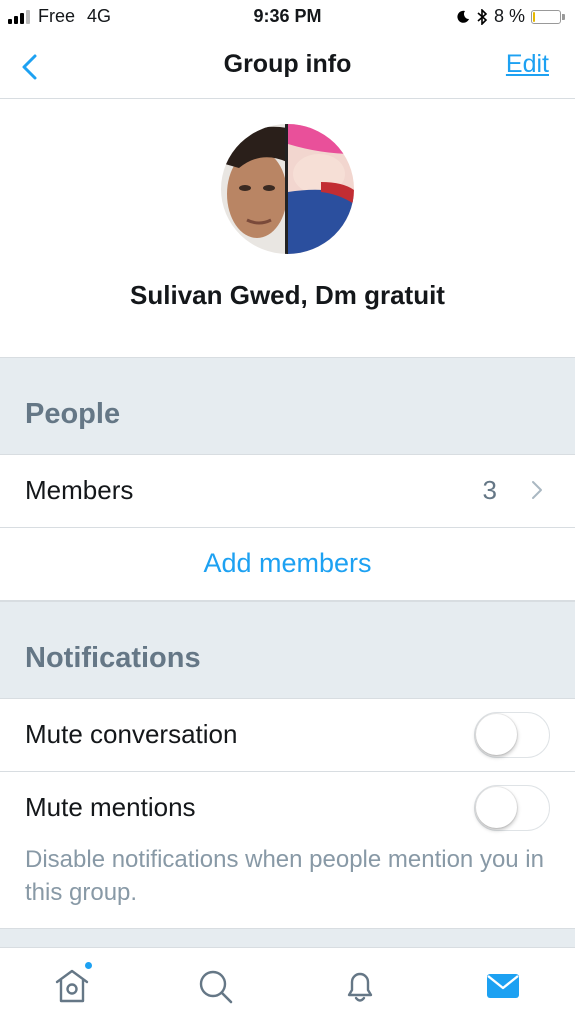 This screenshot has height=1024, width=575. What do you see at coordinates (287, 295) in the screenshot?
I see `group-name: Sulivan Gwed, Dm gratuit` at bounding box center [287, 295].